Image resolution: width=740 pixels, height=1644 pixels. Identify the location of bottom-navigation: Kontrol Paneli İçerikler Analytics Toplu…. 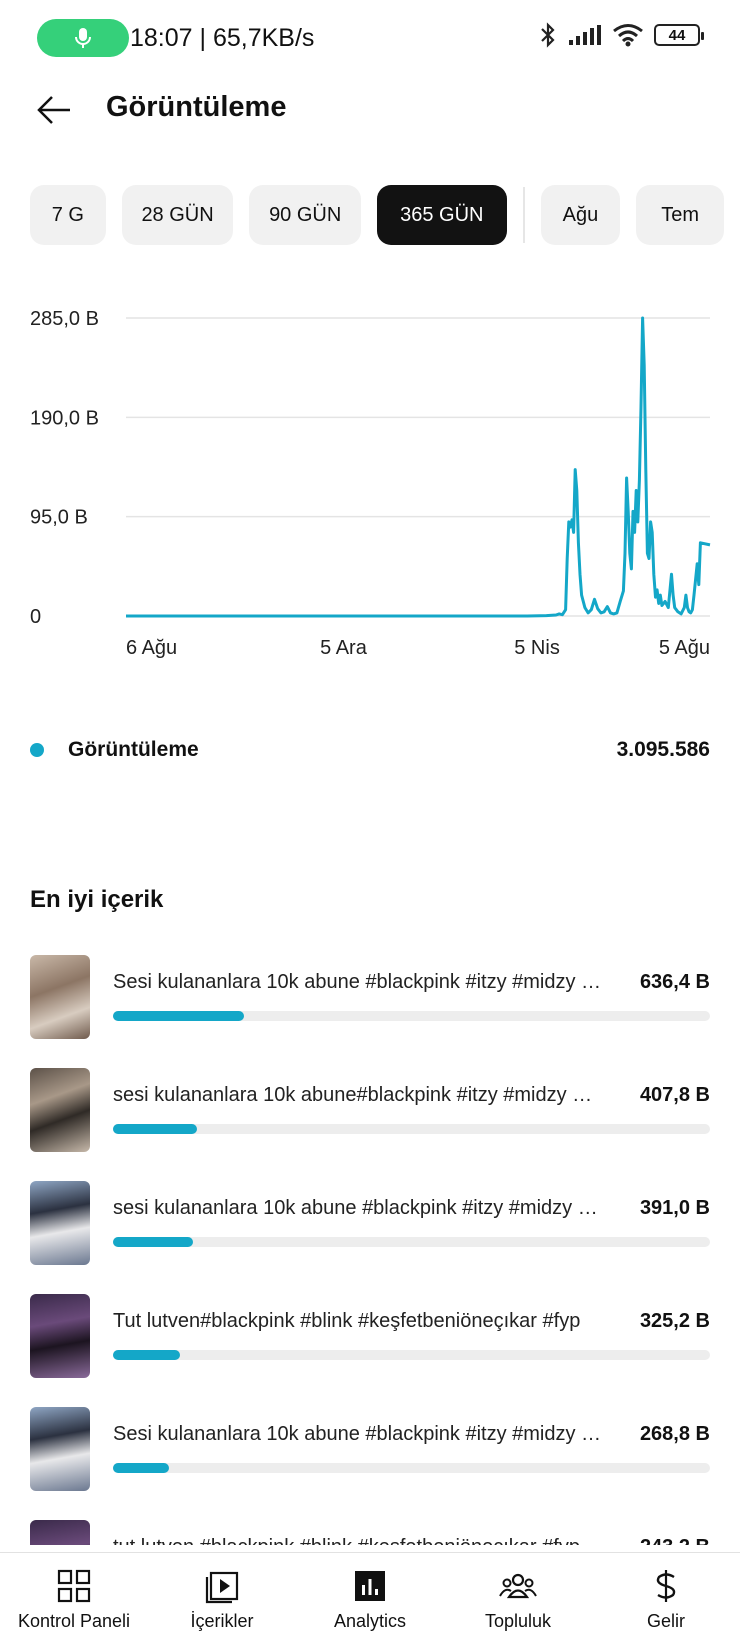
(370, 1598).